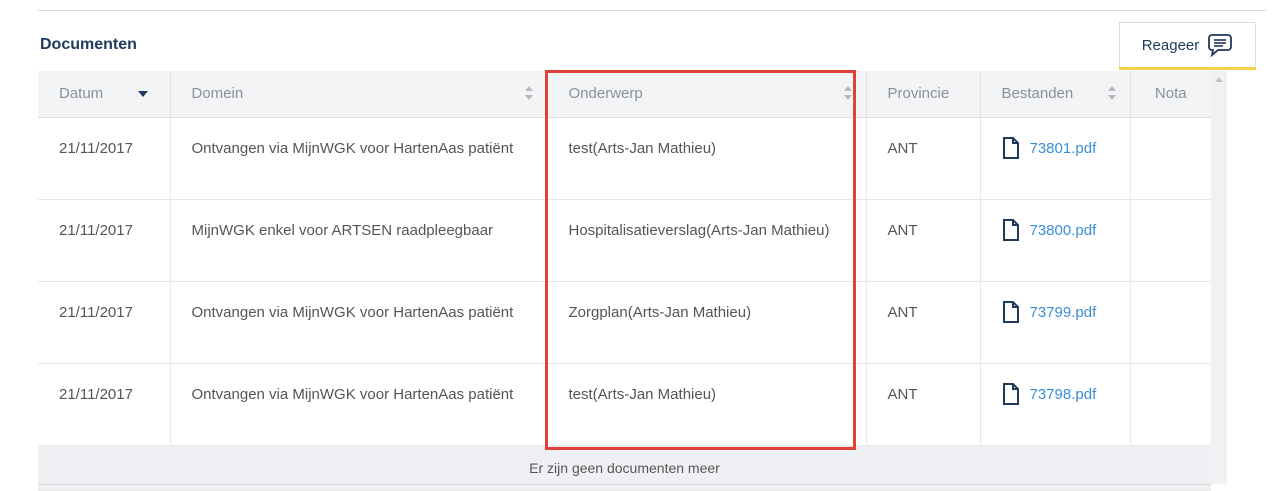  I want to click on cell-bestand: 73799.pdf, so click(1055, 322).